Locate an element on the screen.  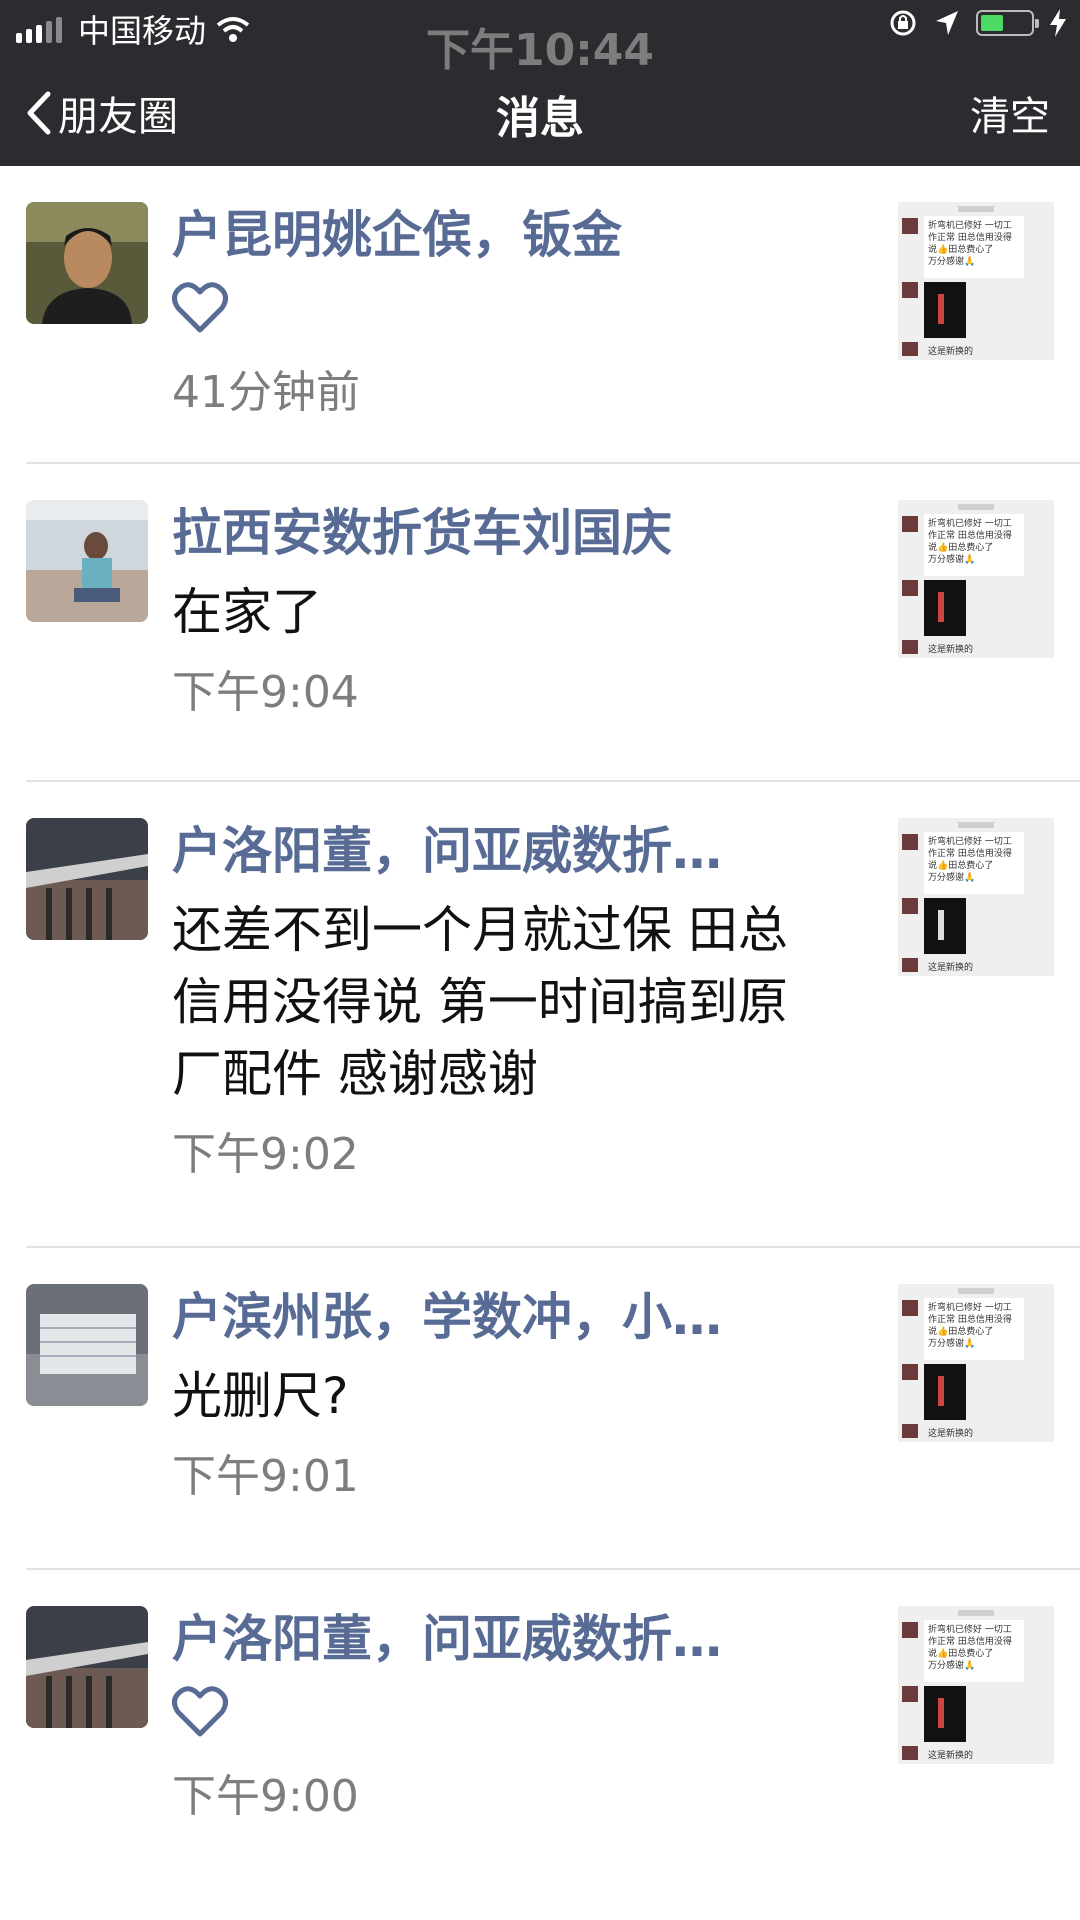
location-icon is located at coordinates (947, 23).